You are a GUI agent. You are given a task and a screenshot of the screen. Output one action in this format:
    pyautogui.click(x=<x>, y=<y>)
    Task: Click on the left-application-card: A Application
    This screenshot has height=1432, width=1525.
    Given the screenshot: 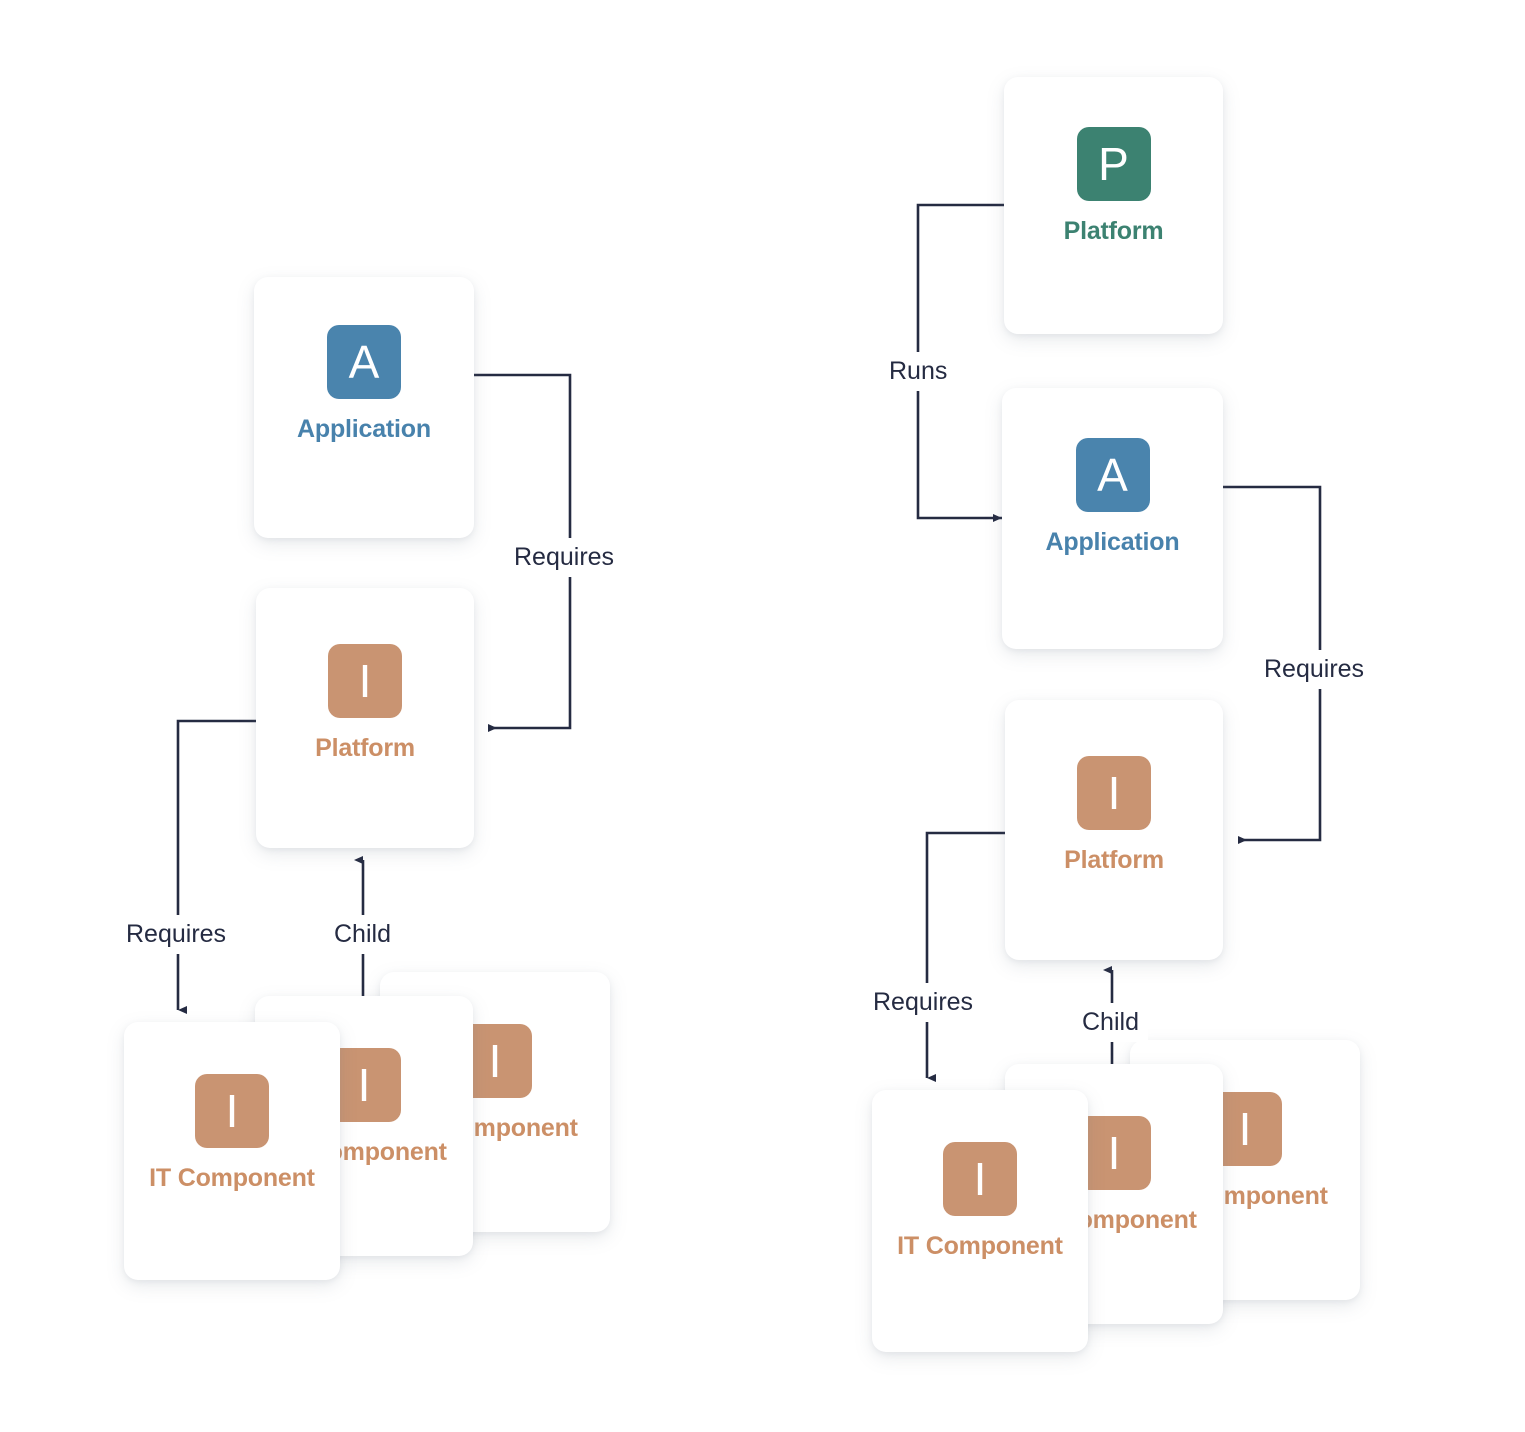 What is the action you would take?
    pyautogui.click(x=364, y=407)
    